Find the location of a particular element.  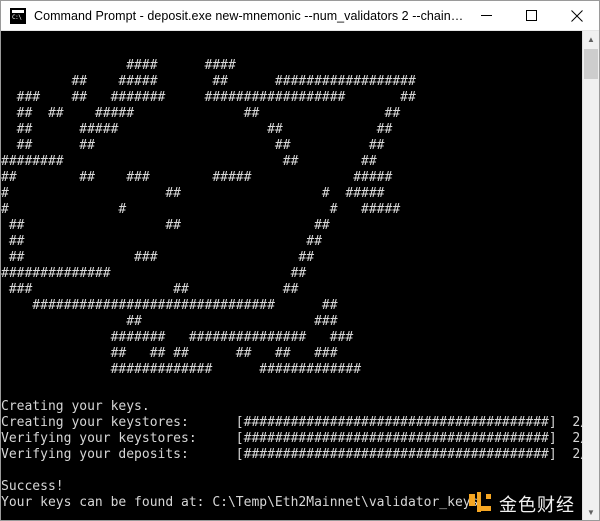

close-button is located at coordinates (576, 16).